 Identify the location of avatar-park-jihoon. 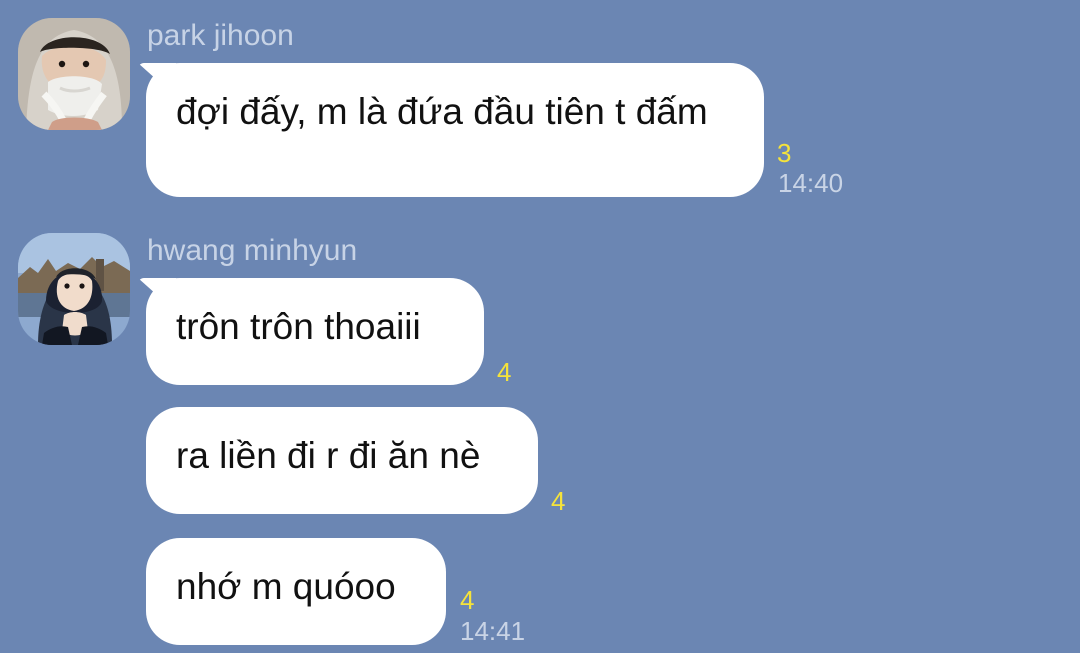
(74, 74).